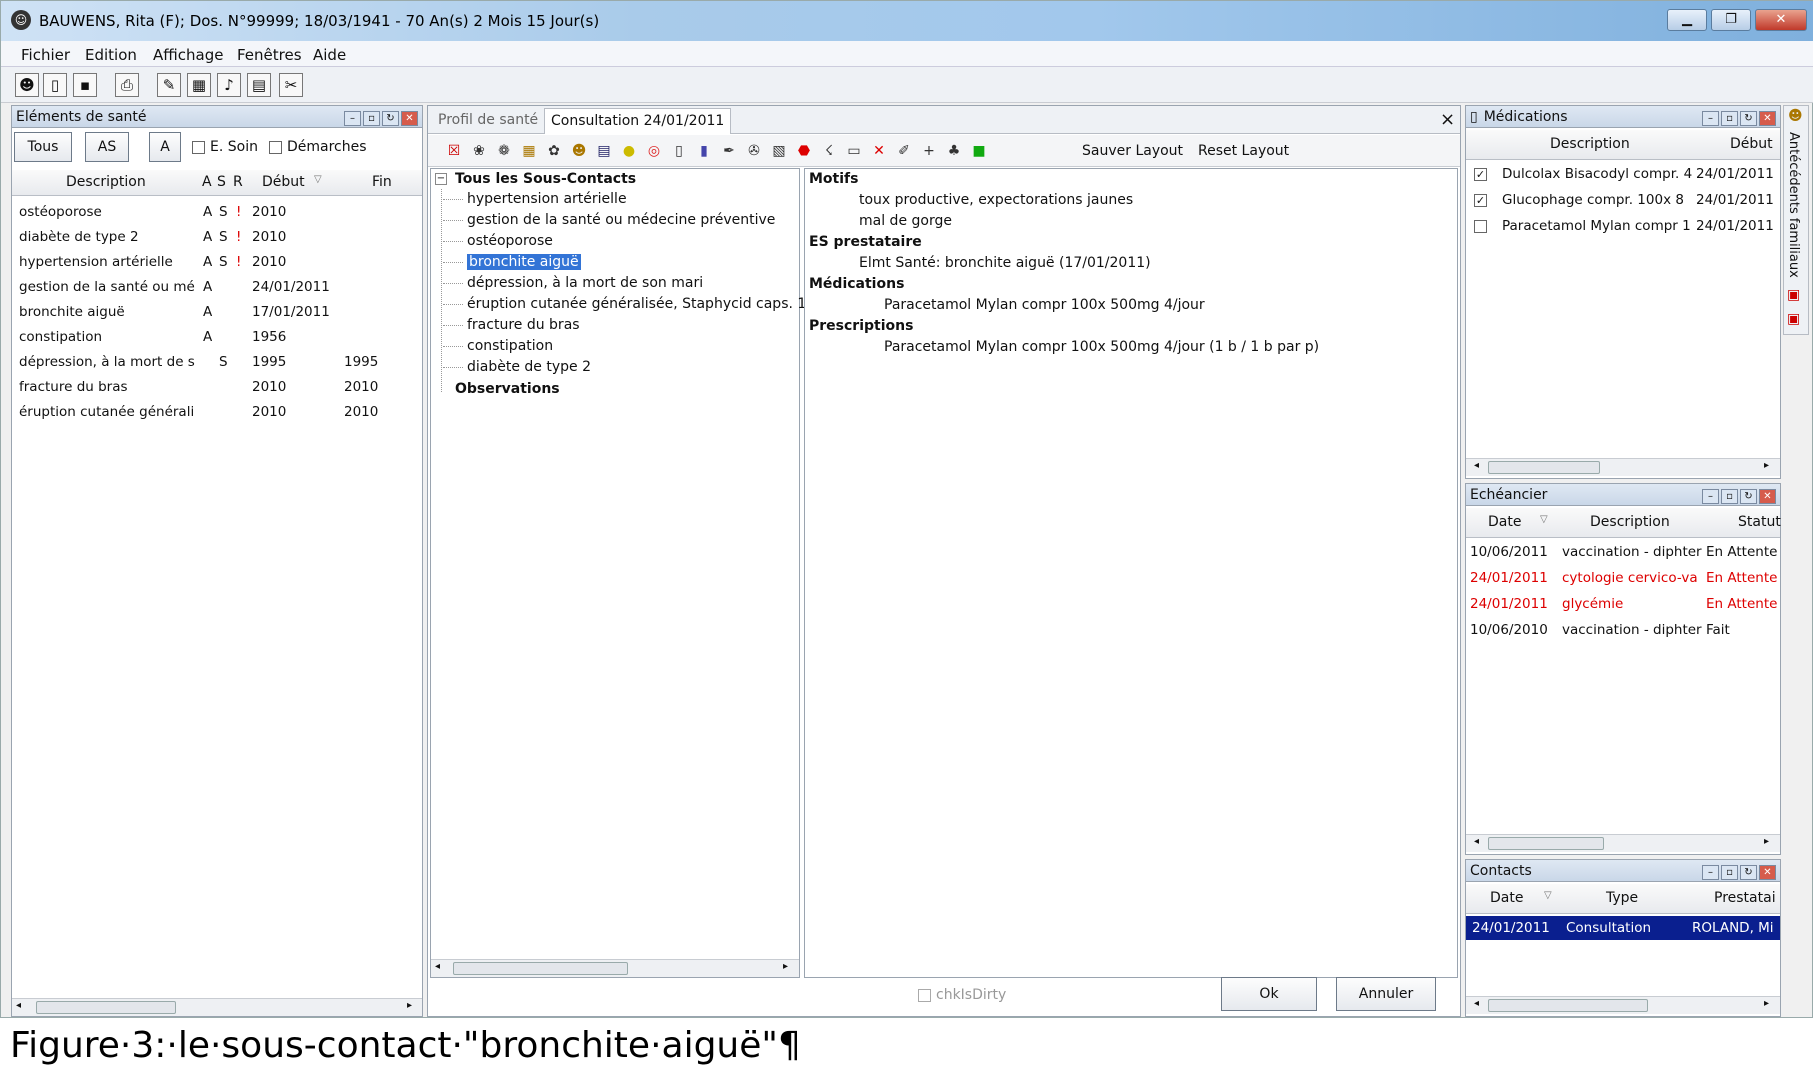 The image size is (1813, 1071). What do you see at coordinates (929, 151) in the screenshot?
I see `plus-icon: +` at bounding box center [929, 151].